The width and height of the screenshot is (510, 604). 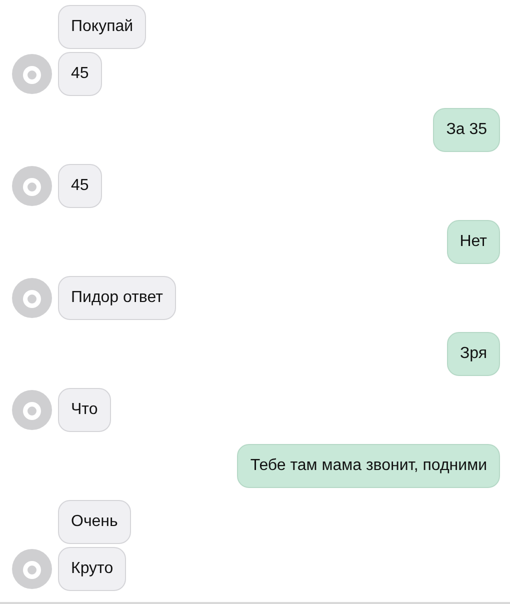 I want to click on message-bubble: Нет, so click(x=473, y=242).